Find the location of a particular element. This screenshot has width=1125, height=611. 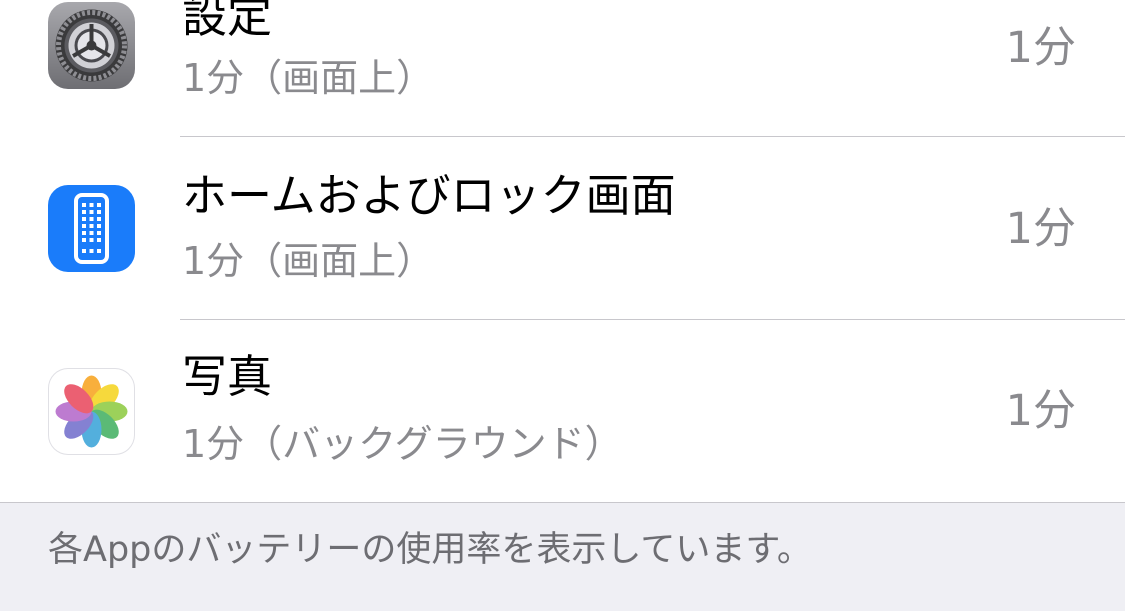

photos-flower-graphic is located at coordinates (91, 411).